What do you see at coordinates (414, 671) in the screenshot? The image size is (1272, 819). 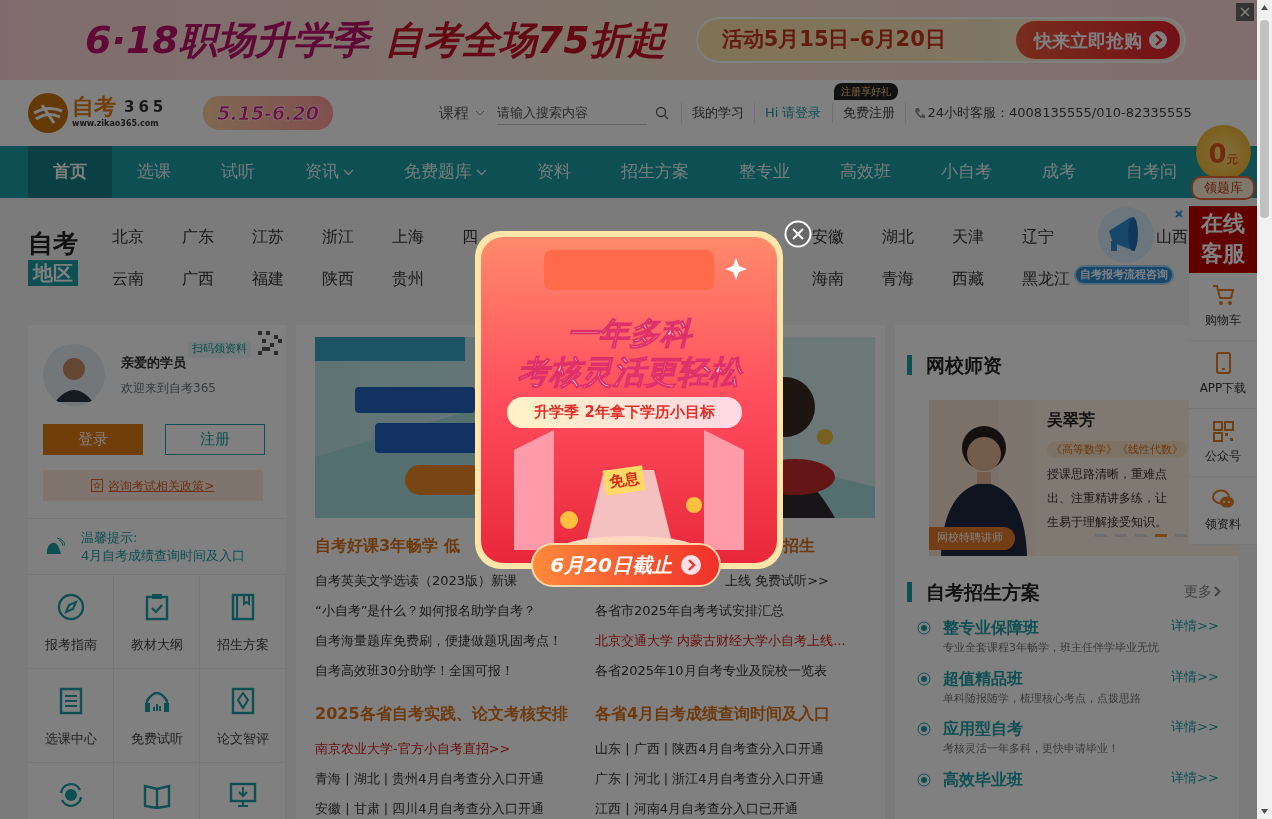 I see `news-link: 自考高效班30分助学！全国可报！` at bounding box center [414, 671].